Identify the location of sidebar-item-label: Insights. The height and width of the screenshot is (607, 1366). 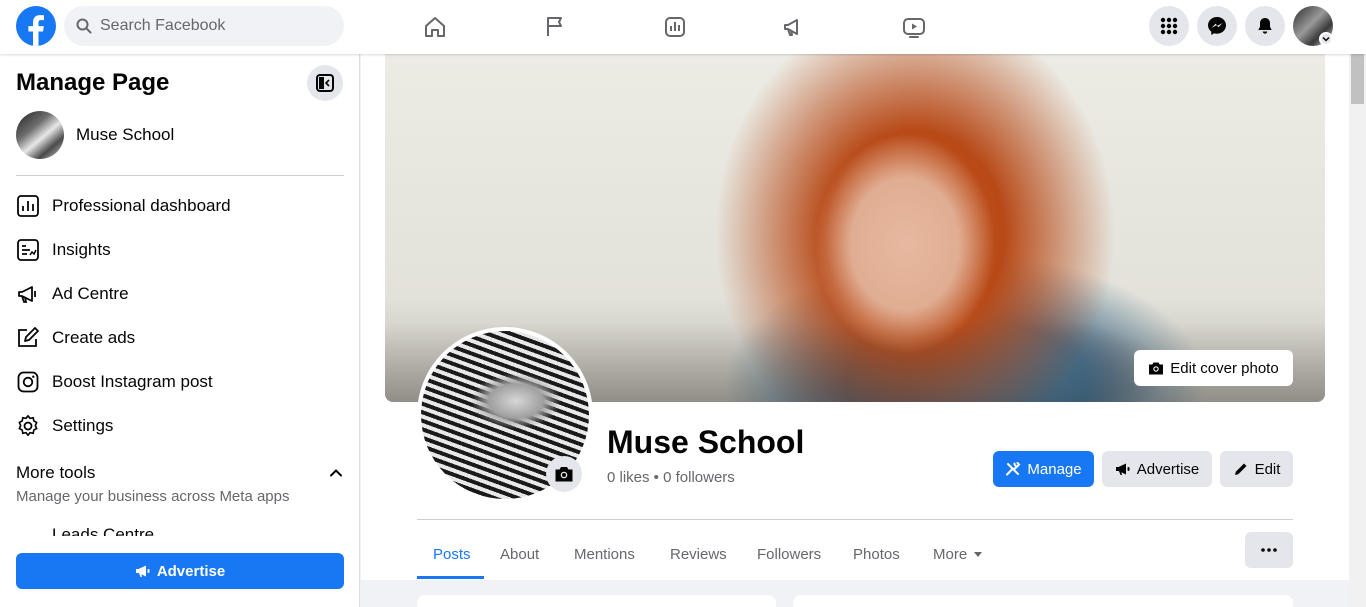
(81, 249).